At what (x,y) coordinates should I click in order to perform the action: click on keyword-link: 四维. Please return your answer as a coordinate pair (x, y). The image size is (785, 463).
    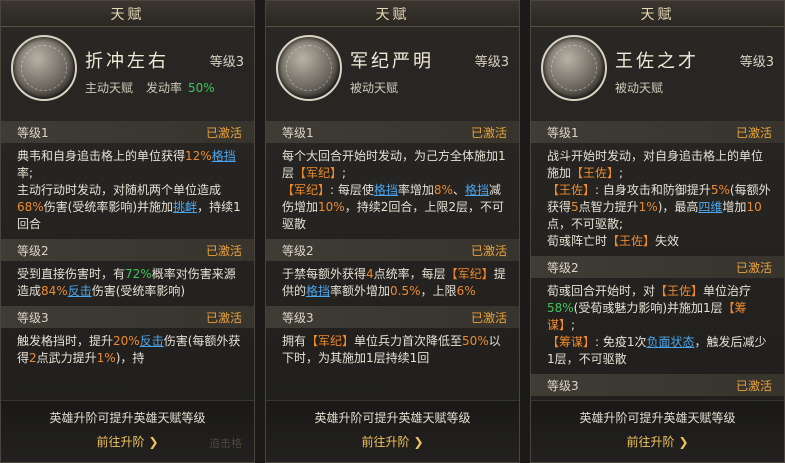
    Looking at the image, I should click on (710, 207).